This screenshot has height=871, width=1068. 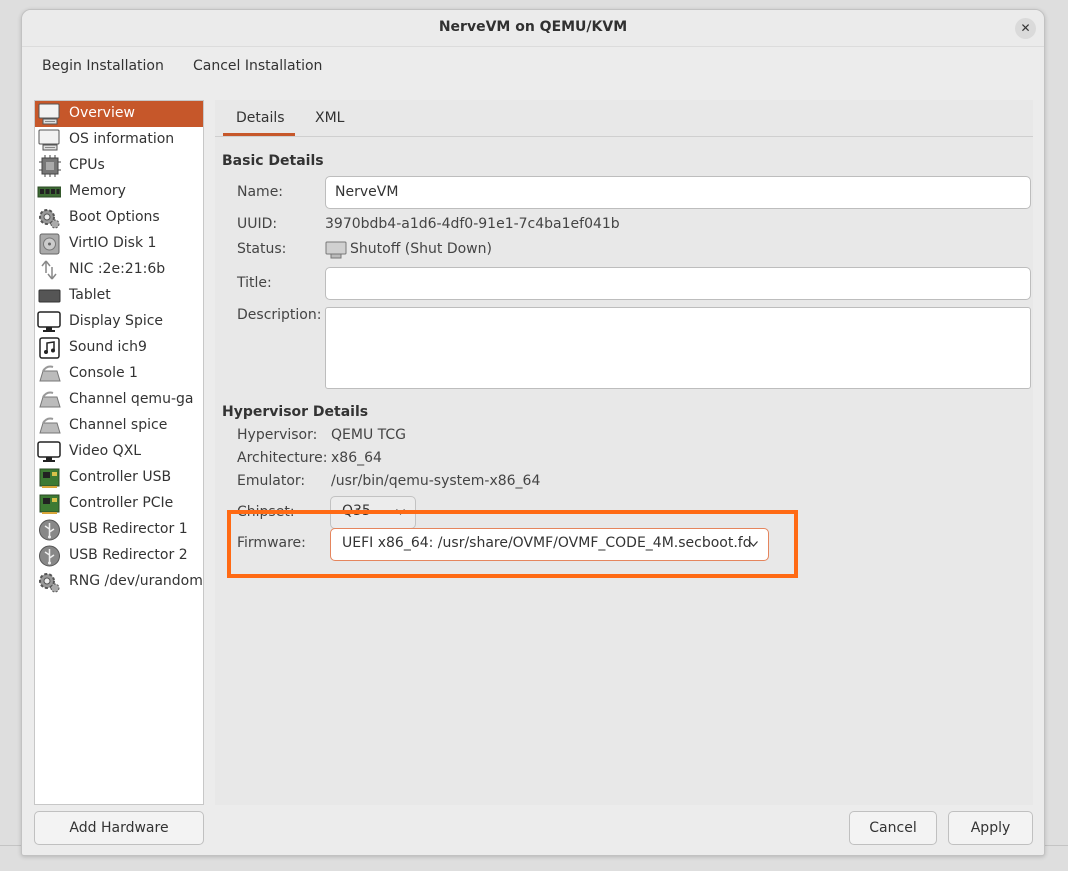 I want to click on emulator-label: Emulator:, so click(x=271, y=481).